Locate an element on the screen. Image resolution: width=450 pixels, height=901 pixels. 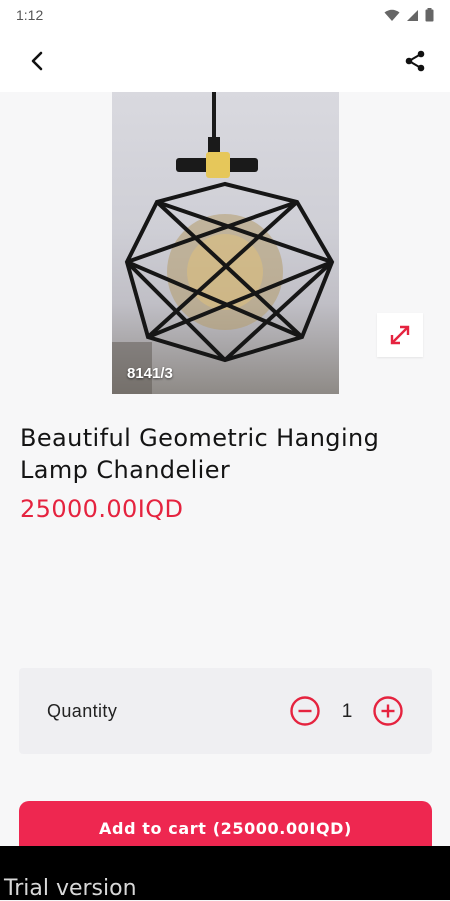
app-bar is located at coordinates (225, 61).